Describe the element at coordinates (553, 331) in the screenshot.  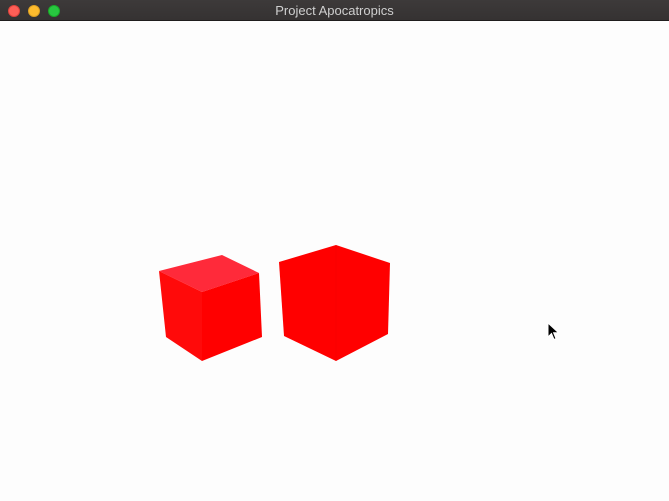
I see `arrow-cursor-icon` at that location.